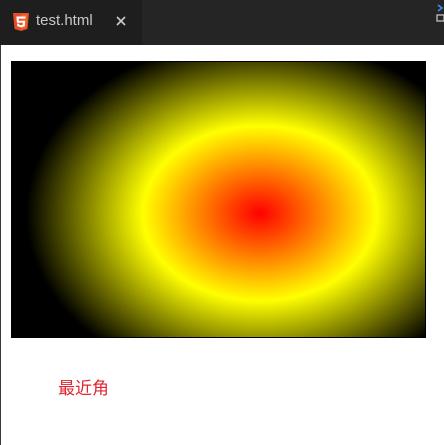 The height and width of the screenshot is (445, 444). Describe the element at coordinates (0, 245) in the screenshot. I see `window-border` at that location.